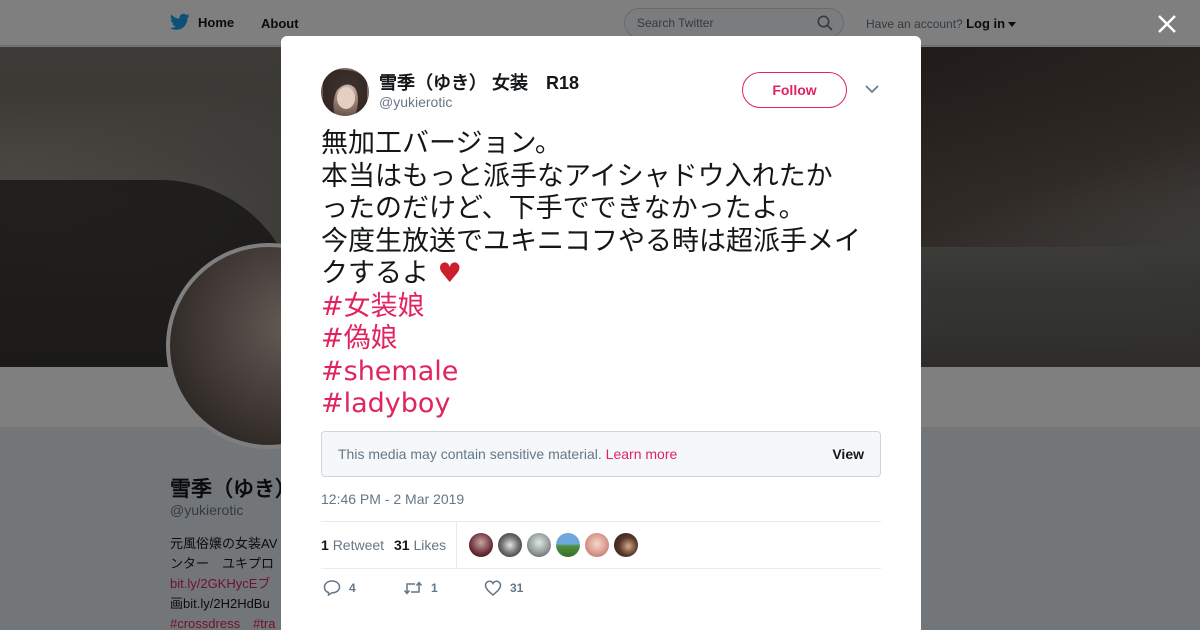 The height and width of the screenshot is (630, 1200). I want to click on liker-avatars, so click(553, 545).